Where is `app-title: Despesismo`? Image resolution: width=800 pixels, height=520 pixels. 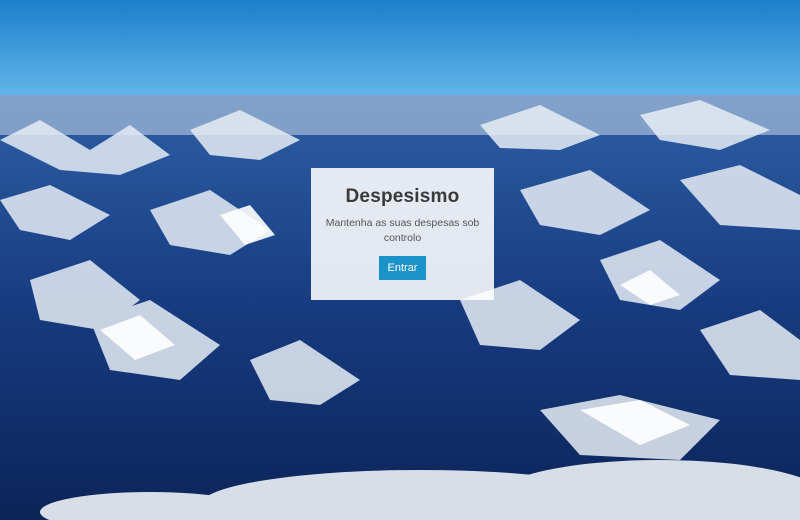 app-title: Despesismo is located at coordinates (402, 196).